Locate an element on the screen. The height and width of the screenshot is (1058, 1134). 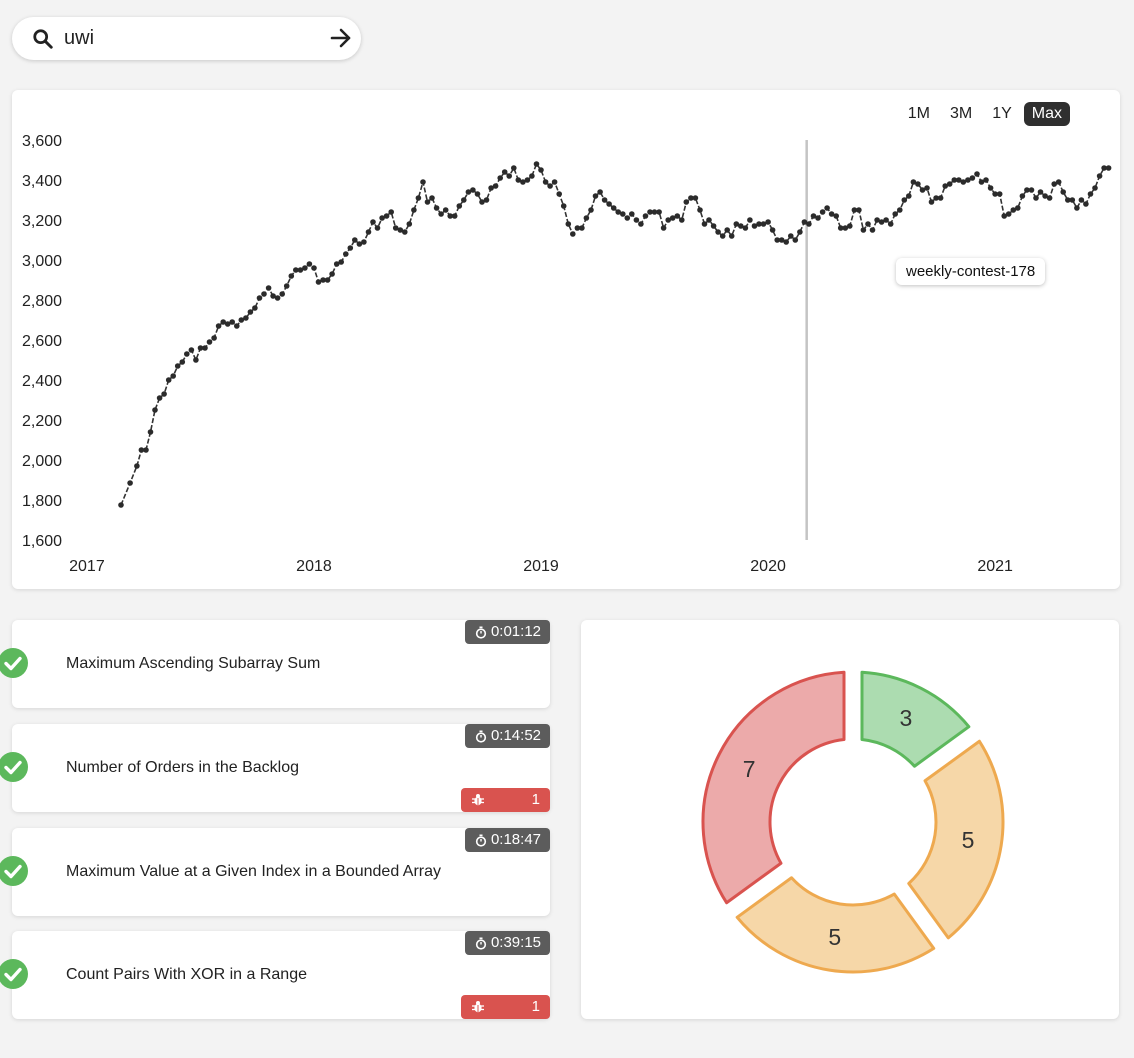
search-input is located at coordinates (194, 38).